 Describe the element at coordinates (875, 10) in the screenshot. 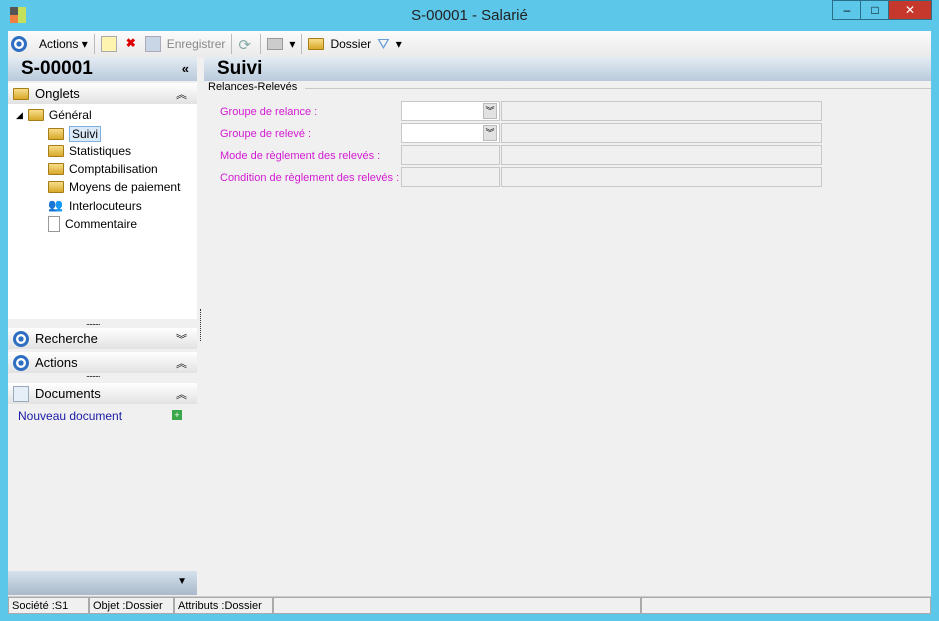

I see `maximize-button: □` at that location.